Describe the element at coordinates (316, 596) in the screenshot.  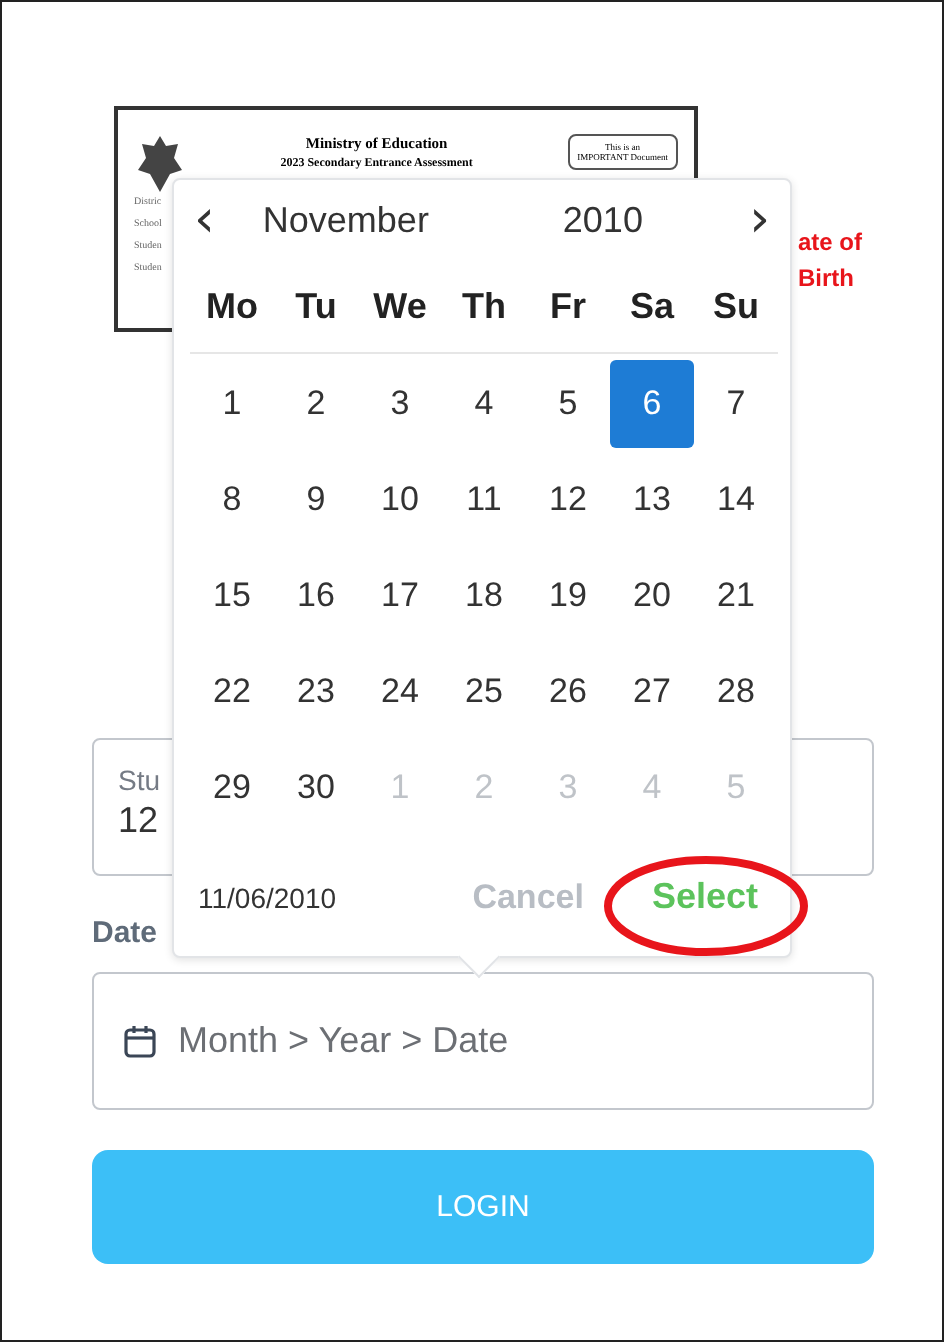
I see `calendar-day: 16` at that location.